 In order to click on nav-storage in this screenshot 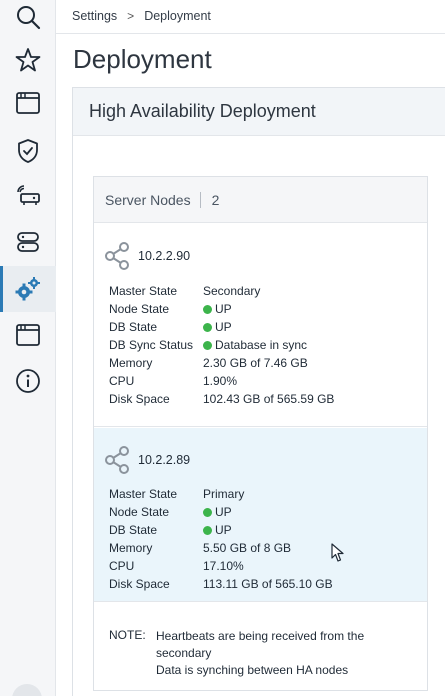, I will do `click(28, 242)`.